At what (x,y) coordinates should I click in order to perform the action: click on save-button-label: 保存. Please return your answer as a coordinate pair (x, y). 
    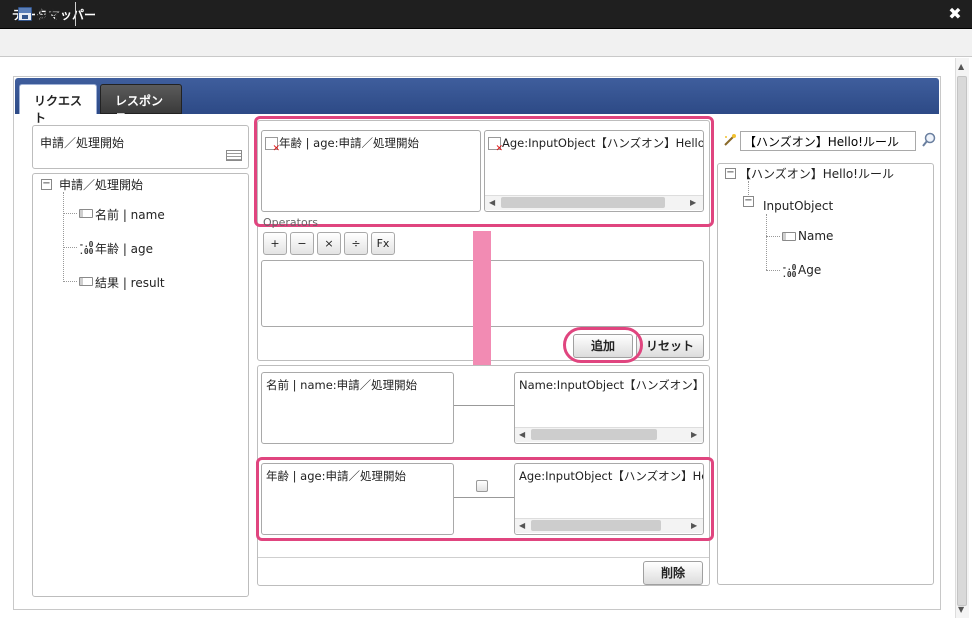
    Looking at the image, I should click on (48, 14).